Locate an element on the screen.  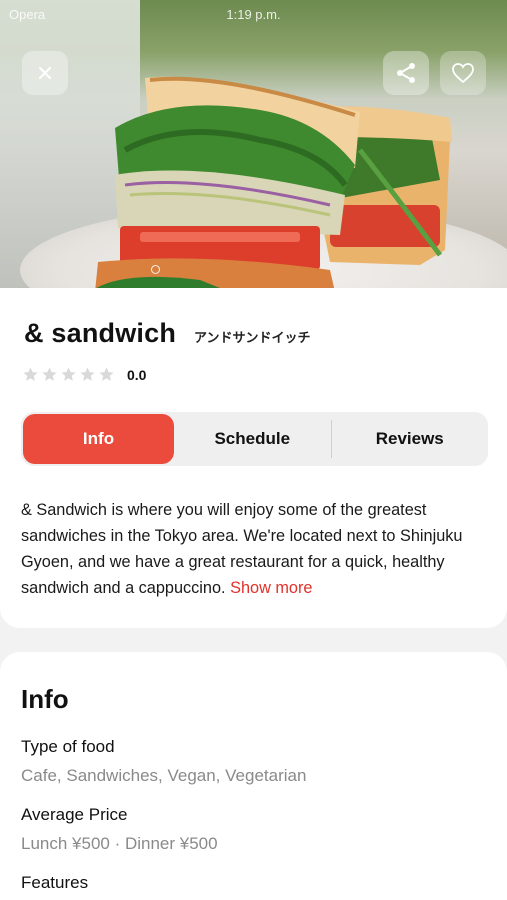
info-heading: Info is located at coordinates (45, 699).